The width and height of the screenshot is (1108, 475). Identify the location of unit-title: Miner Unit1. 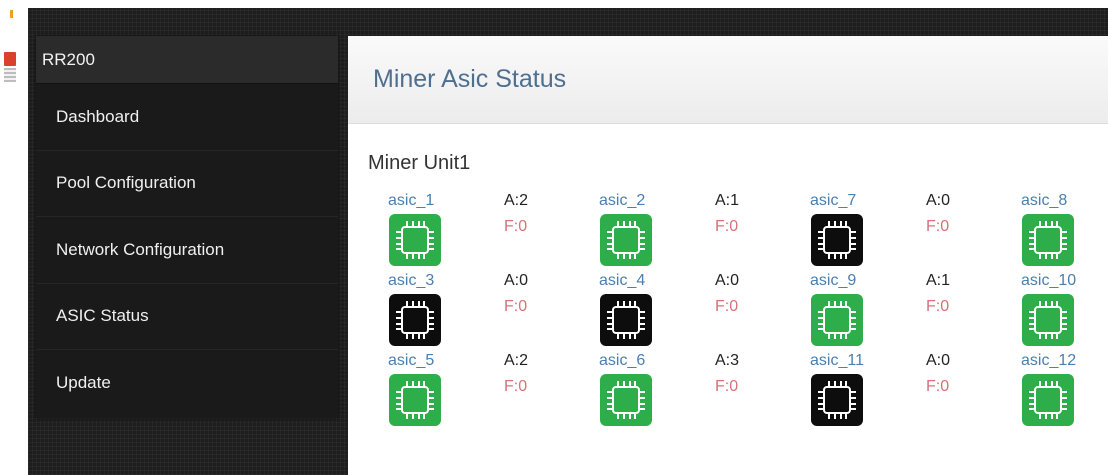
(419, 163).